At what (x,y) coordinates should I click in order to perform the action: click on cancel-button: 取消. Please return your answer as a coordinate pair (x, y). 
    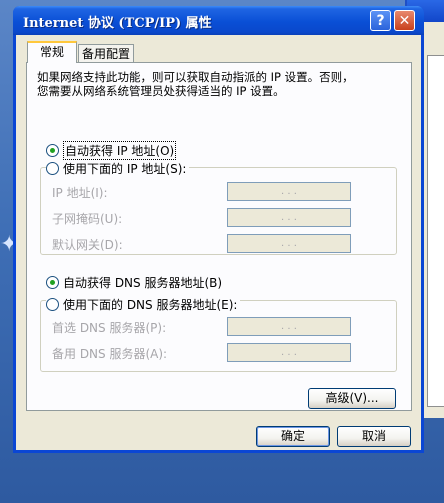
    Looking at the image, I should click on (374, 436).